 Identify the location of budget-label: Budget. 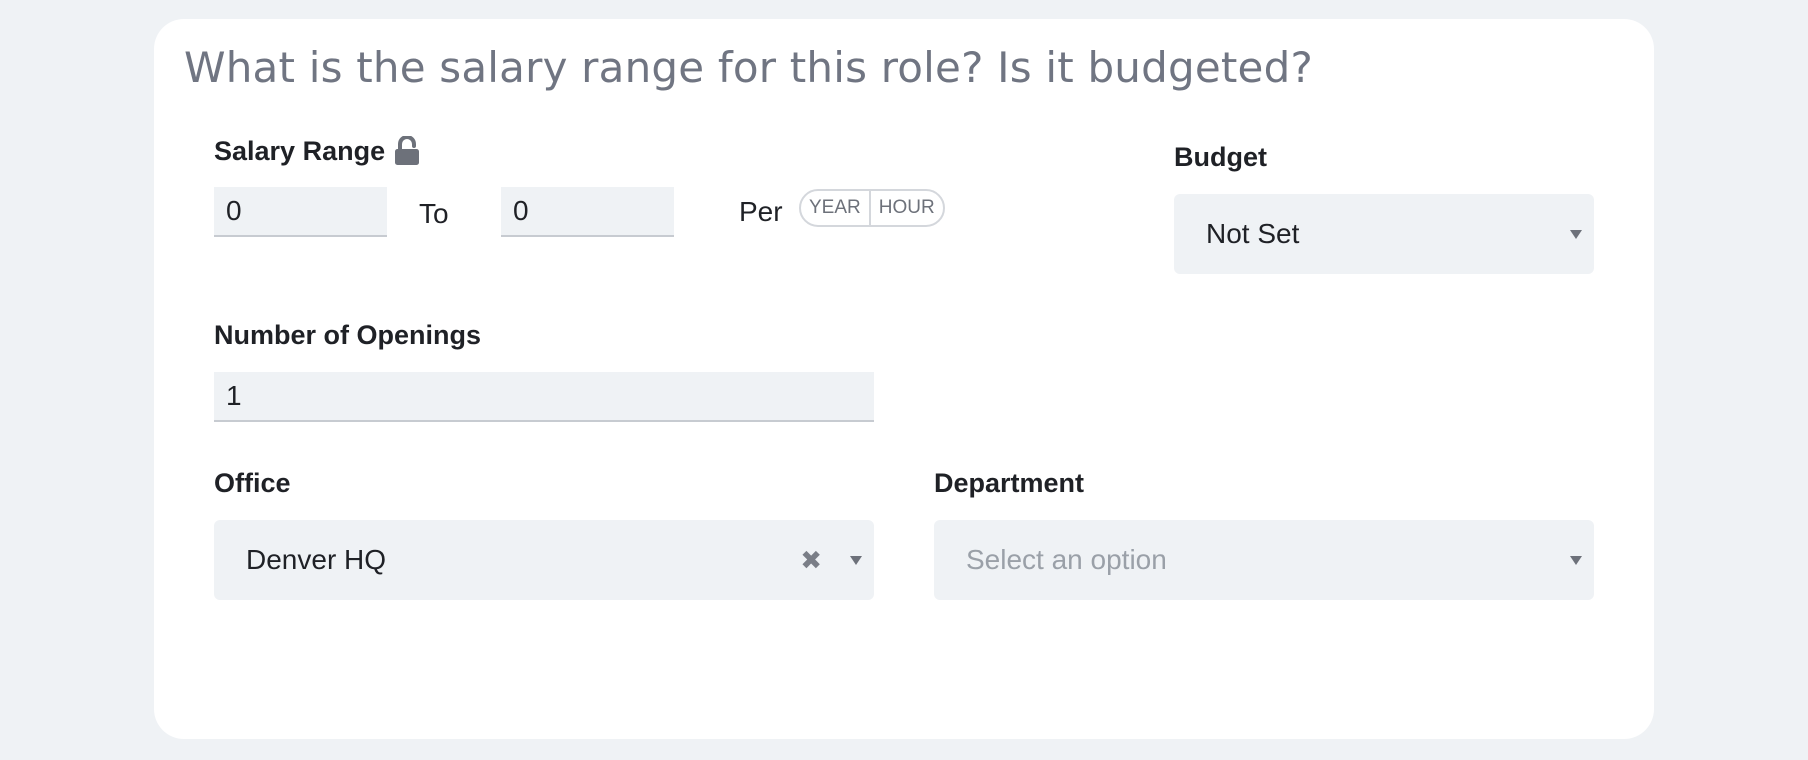
(1220, 157).